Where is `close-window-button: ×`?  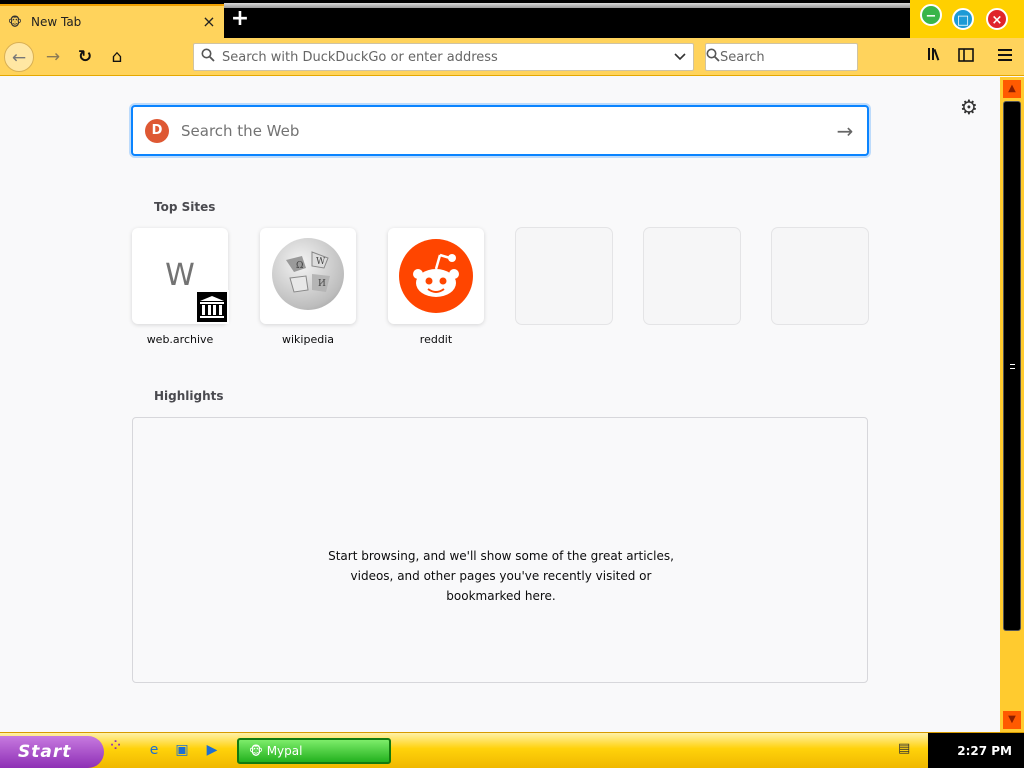
close-window-button: × is located at coordinates (997, 19).